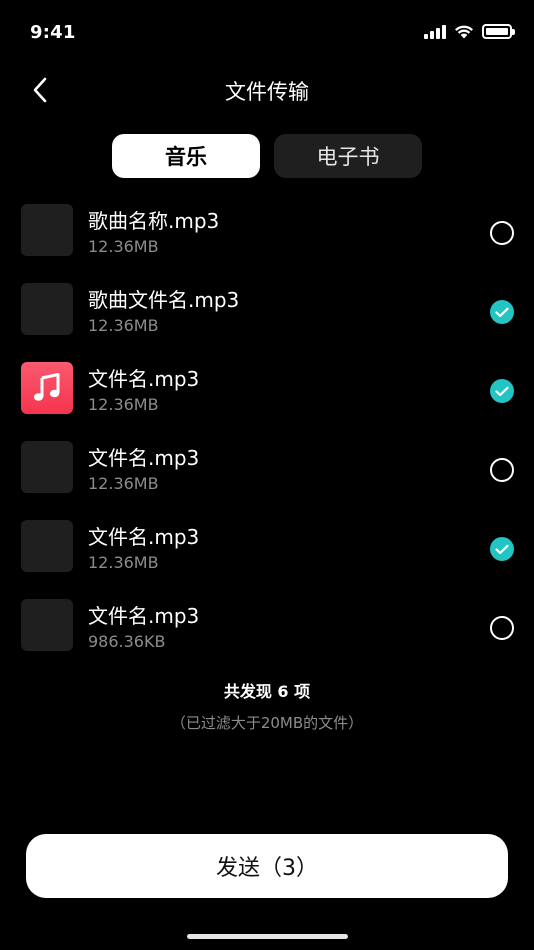  What do you see at coordinates (498, 31) in the screenshot?
I see `battery-icon` at bounding box center [498, 31].